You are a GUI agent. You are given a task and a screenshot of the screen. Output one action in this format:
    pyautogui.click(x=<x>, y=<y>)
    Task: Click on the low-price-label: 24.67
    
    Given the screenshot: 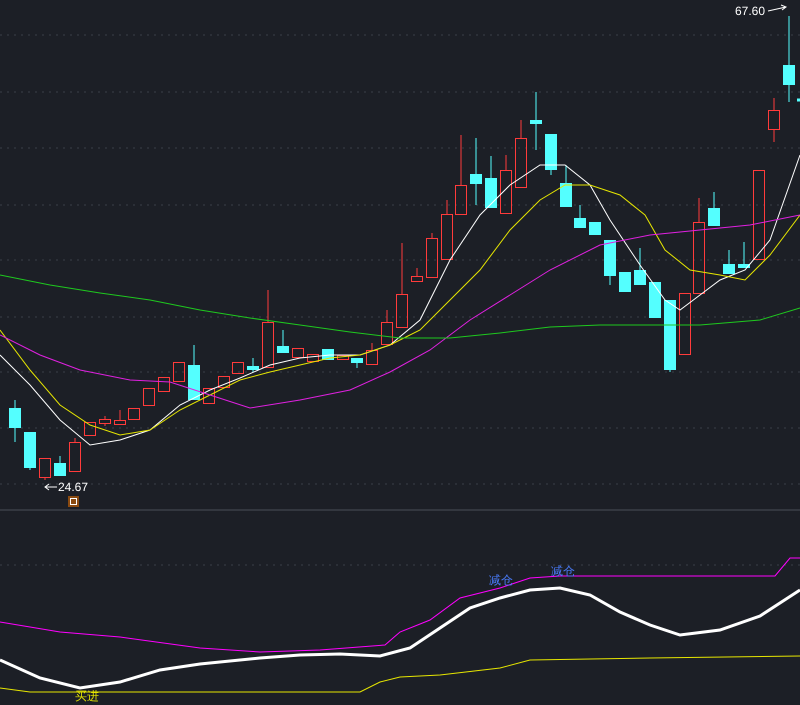 What is the action you would take?
    pyautogui.click(x=73, y=487)
    